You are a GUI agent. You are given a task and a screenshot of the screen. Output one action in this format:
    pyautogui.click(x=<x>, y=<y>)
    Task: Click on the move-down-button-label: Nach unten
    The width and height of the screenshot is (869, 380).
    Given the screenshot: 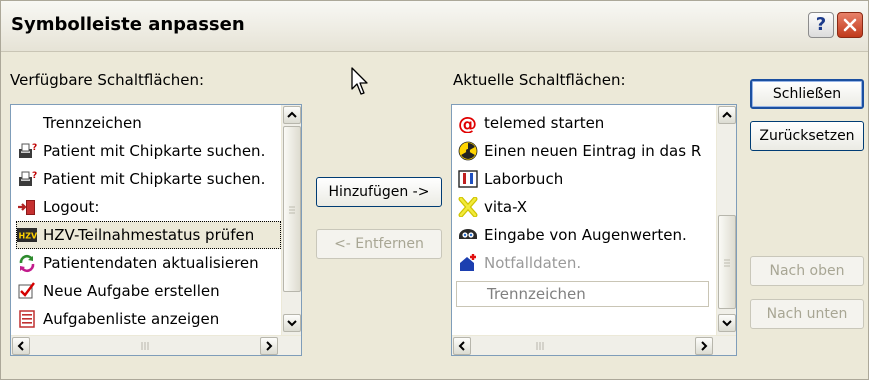 What is the action you would take?
    pyautogui.click(x=807, y=314)
    